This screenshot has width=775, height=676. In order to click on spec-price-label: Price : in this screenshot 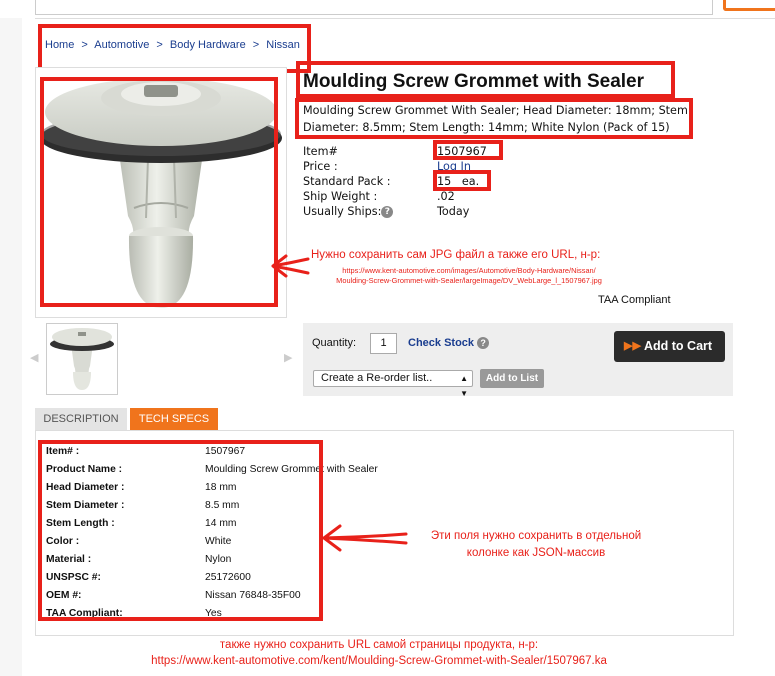, I will do `click(320, 166)`.